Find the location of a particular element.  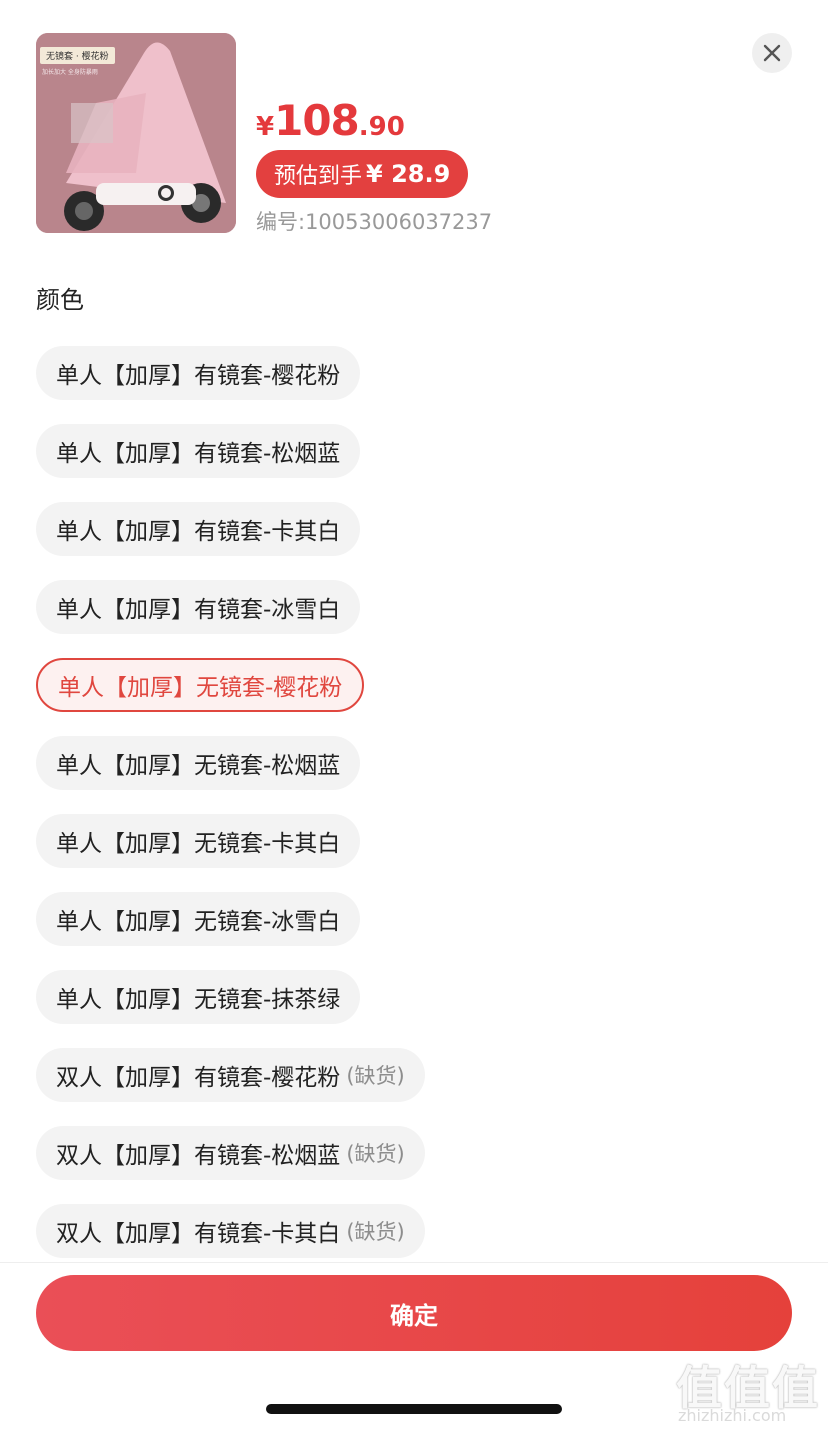

color-option: 单人【加厚】有镜套-冰雪白 is located at coordinates (198, 607).